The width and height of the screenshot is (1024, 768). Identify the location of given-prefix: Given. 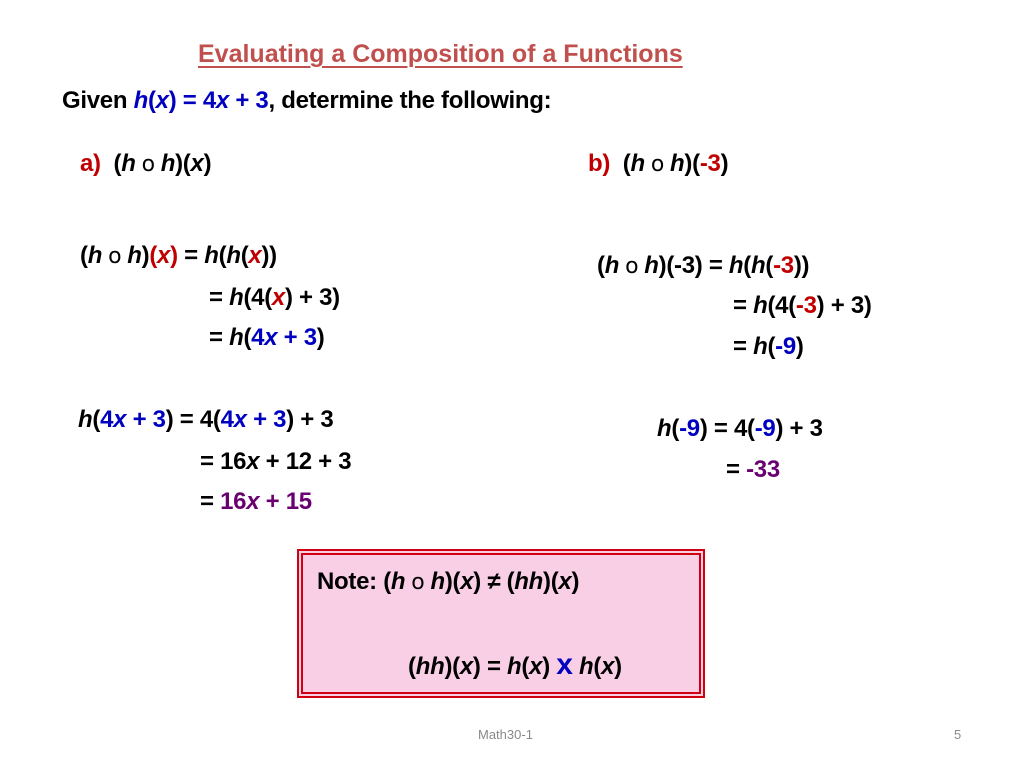
(98, 100).